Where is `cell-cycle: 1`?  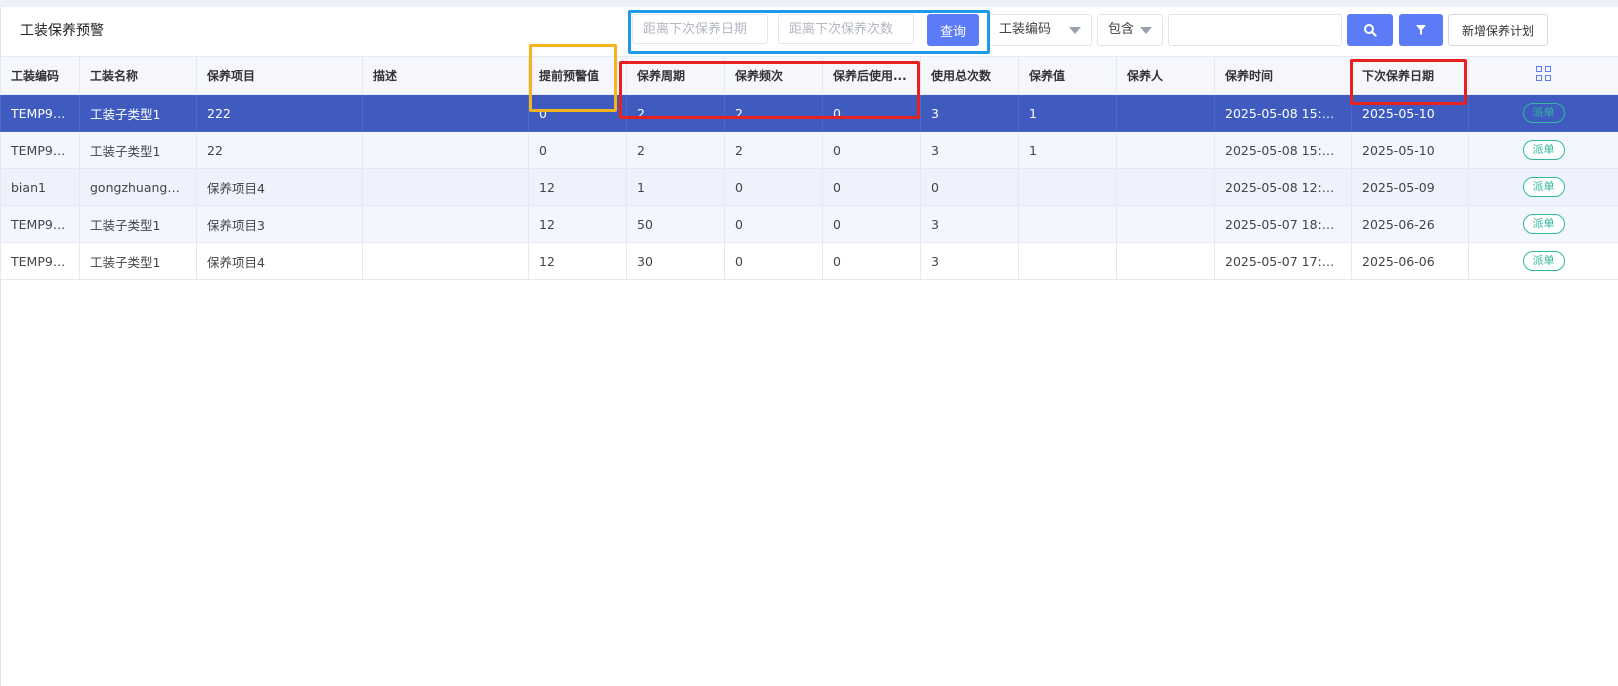 cell-cycle: 1 is located at coordinates (675, 187).